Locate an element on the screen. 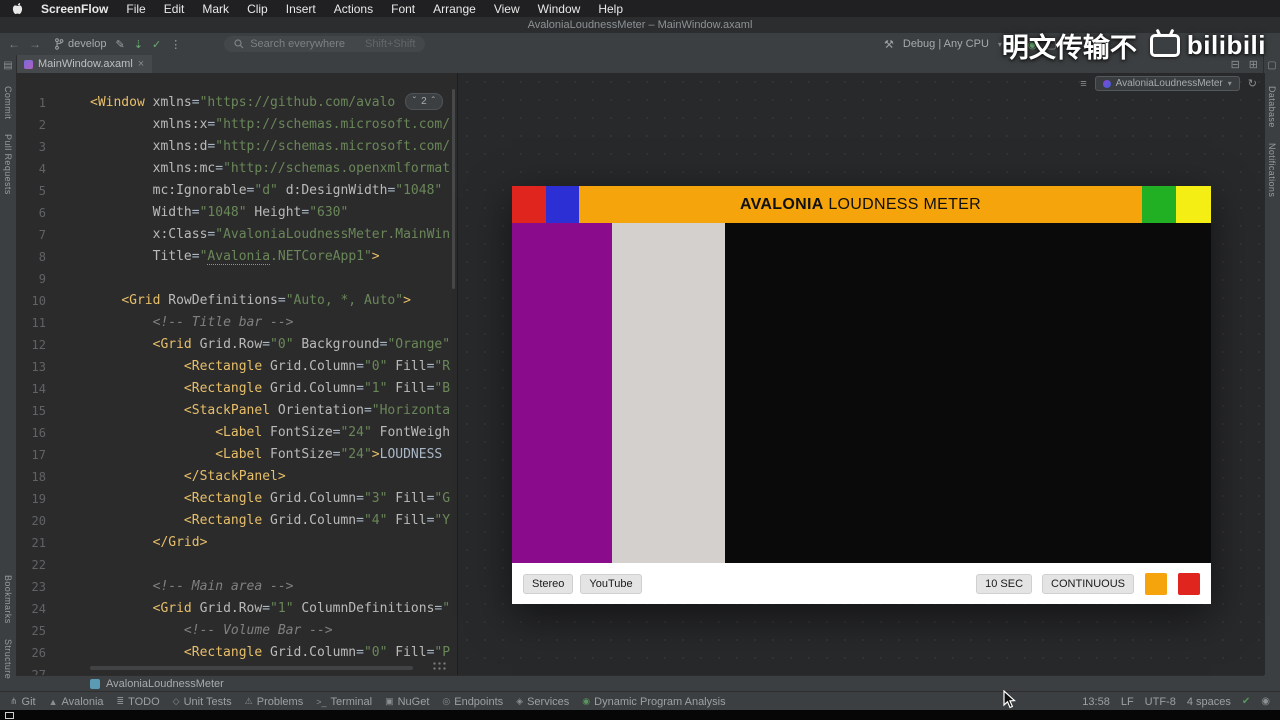 The width and height of the screenshot is (1280, 720). tool-window-button-bookmarks: Bookmarks is located at coordinates (8, 599).